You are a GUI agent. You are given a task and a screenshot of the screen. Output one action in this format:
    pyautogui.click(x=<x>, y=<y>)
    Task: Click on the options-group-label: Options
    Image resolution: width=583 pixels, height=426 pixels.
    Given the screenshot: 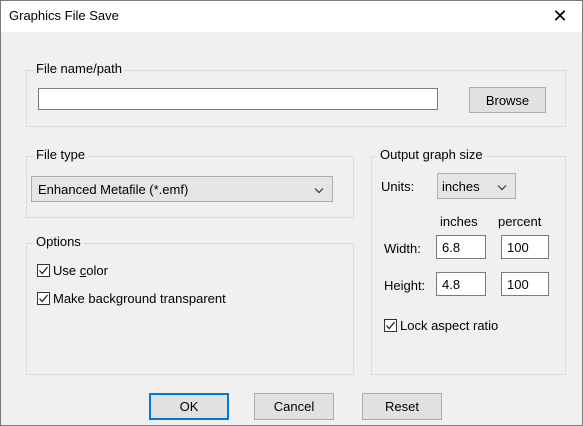 What is the action you would take?
    pyautogui.click(x=58, y=241)
    